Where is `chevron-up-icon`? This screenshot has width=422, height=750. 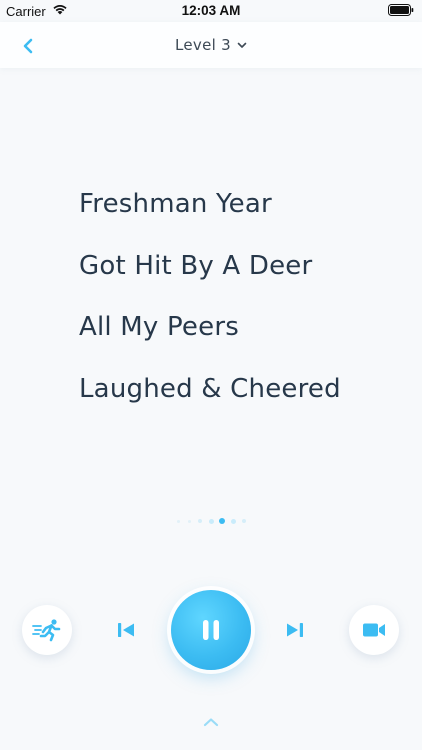
chevron-up-icon is located at coordinates (211, 722).